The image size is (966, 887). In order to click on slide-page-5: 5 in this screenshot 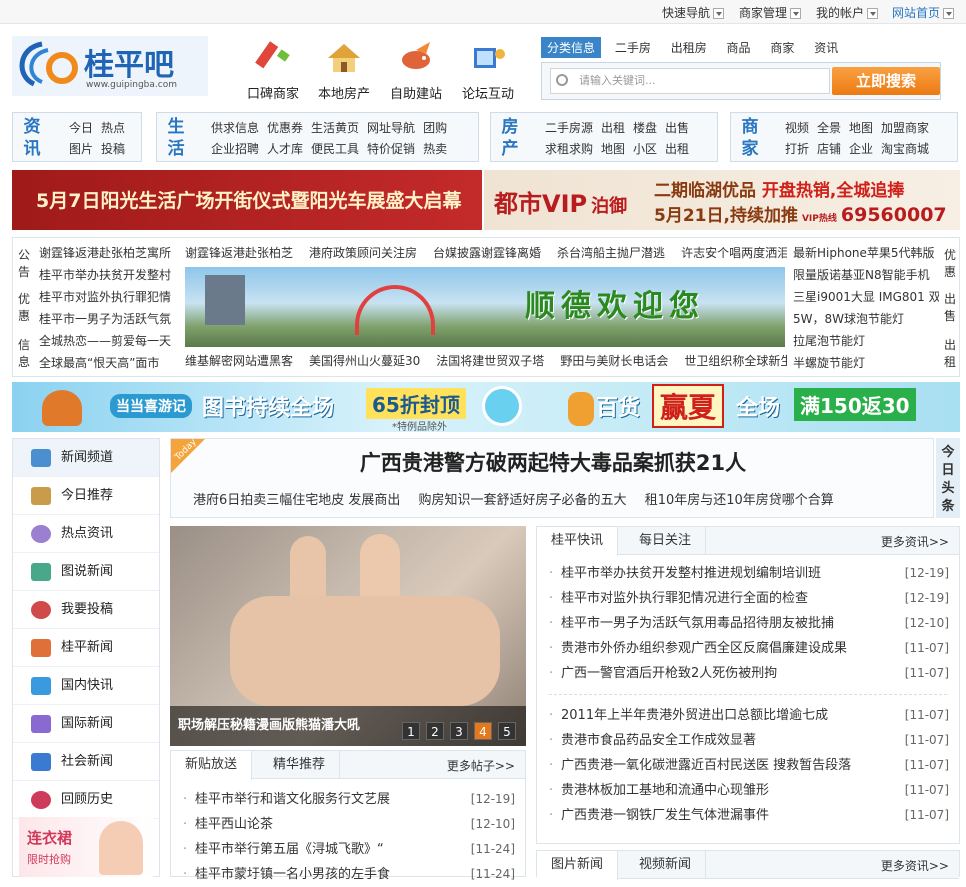, I will do `click(507, 731)`.